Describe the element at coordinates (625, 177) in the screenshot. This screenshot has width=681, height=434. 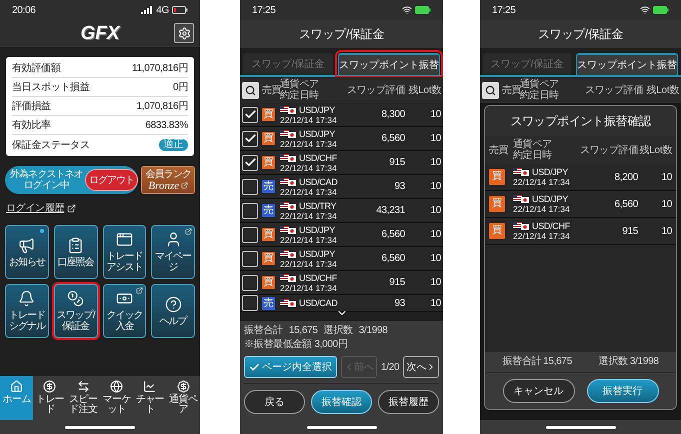
I see `swap-value: 8,200` at that location.